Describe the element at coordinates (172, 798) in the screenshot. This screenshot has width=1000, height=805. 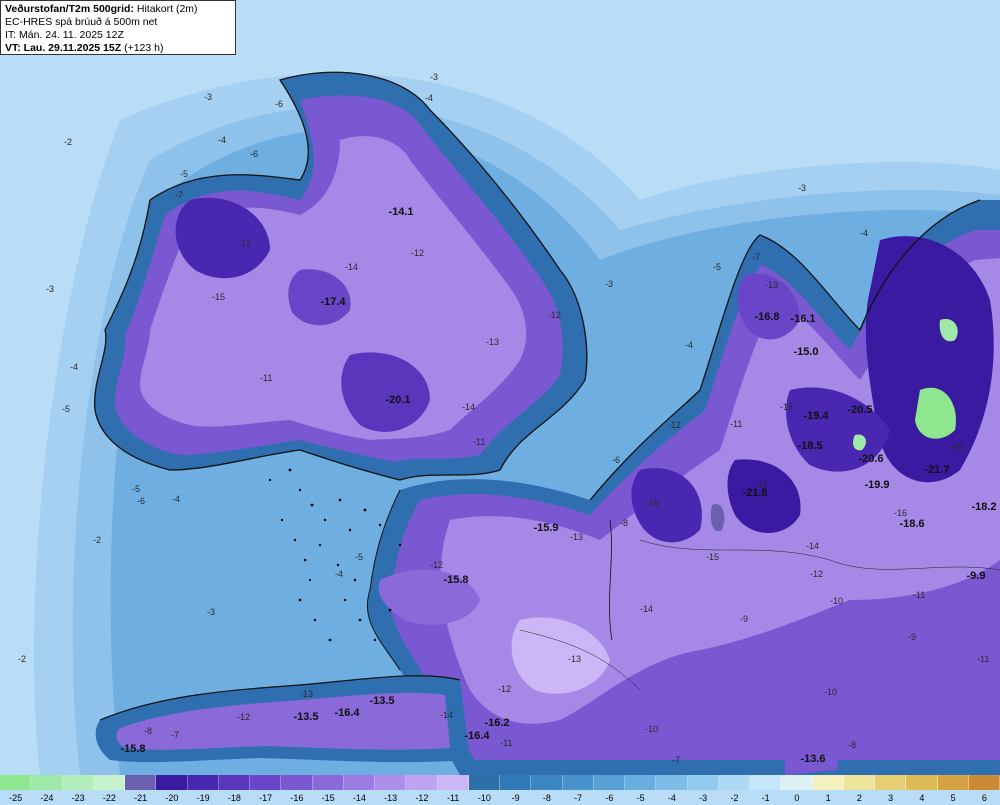
I see `legend-label: -20` at that location.